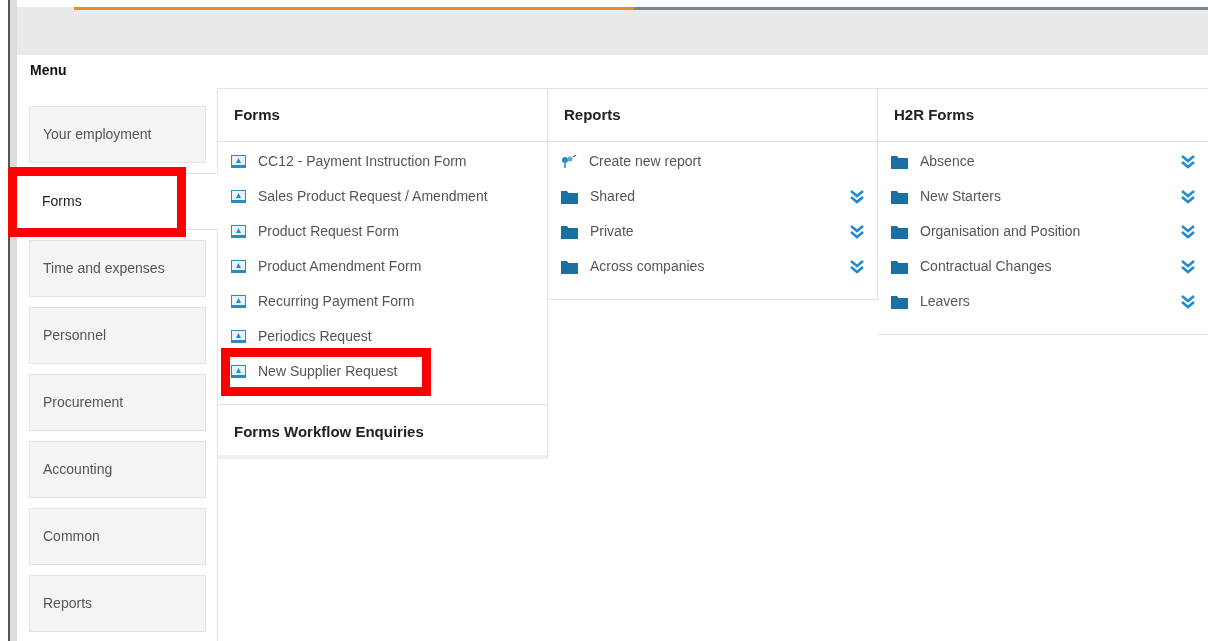  I want to click on menu-category: Your employment, so click(117, 134).